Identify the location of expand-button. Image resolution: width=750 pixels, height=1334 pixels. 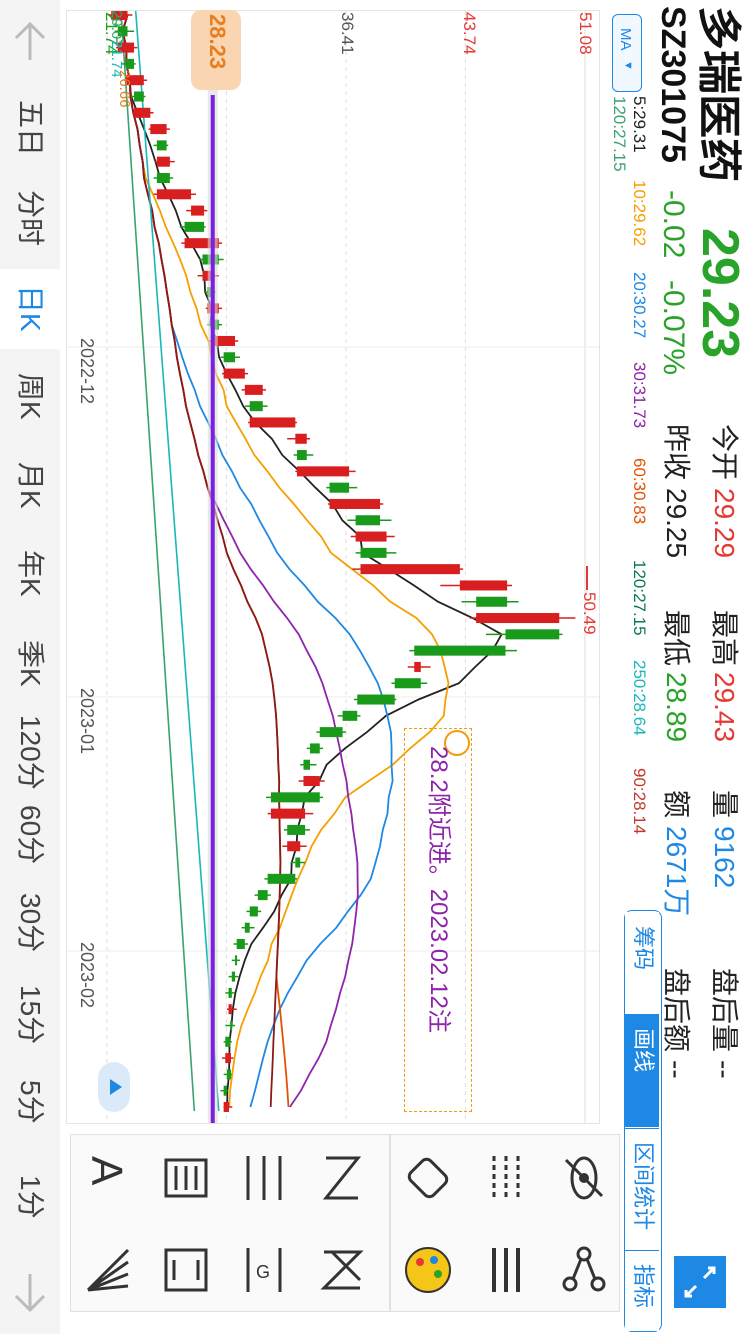
(700, 1282).